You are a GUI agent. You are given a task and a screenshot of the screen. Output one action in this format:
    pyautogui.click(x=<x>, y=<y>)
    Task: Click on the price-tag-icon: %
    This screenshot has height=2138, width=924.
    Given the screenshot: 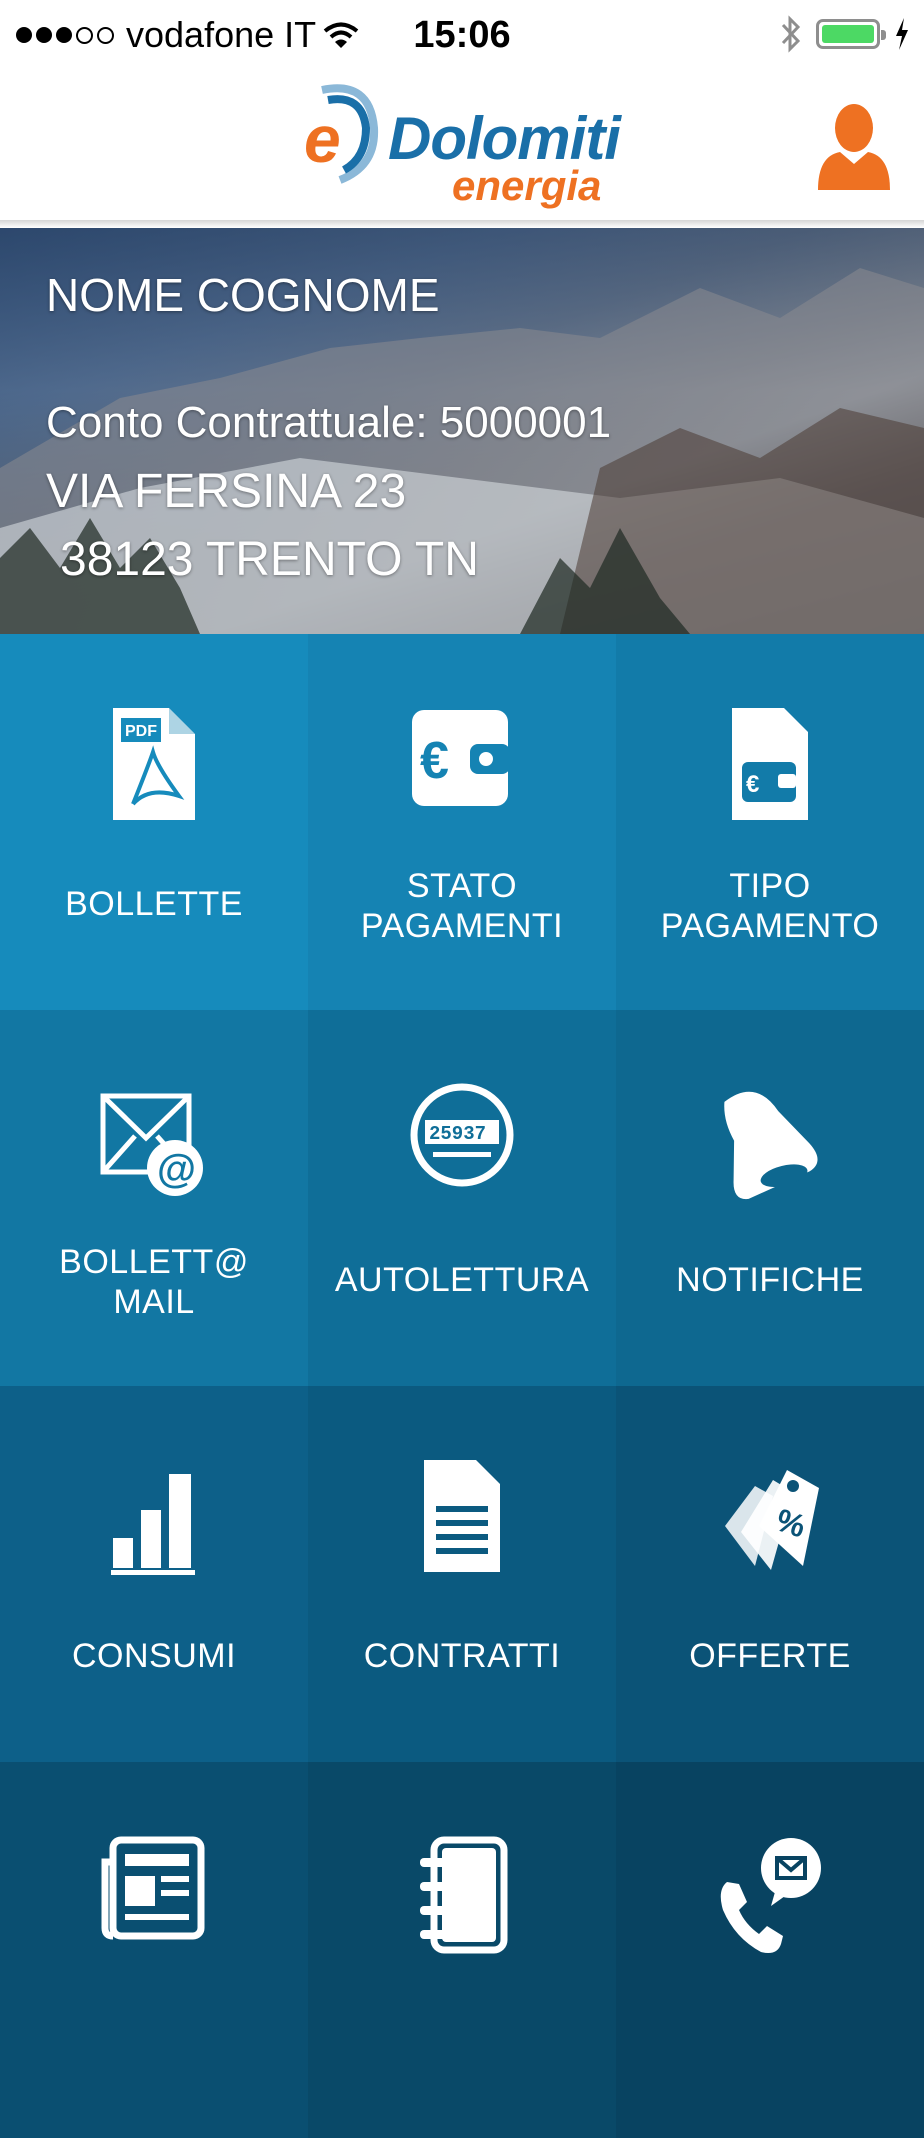 What is the action you would take?
    pyautogui.click(x=772, y=1520)
    